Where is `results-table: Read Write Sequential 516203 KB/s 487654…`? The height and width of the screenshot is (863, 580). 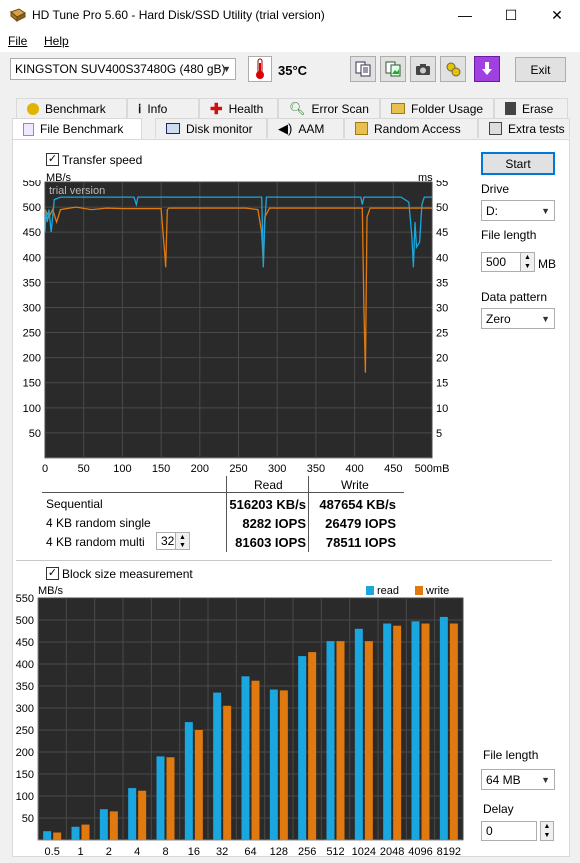
results-table: Read Write Sequential 516203 KB/s 487654… is located at coordinates (225, 514).